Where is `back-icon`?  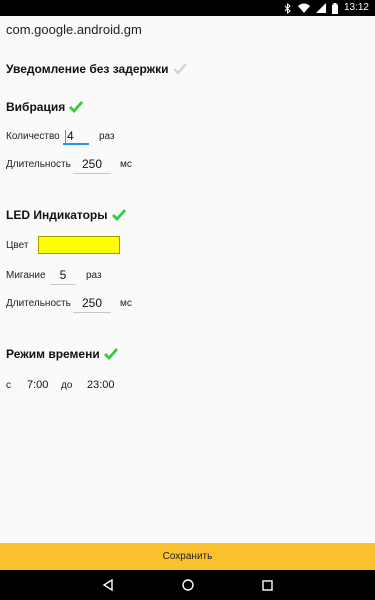 back-icon is located at coordinates (108, 585).